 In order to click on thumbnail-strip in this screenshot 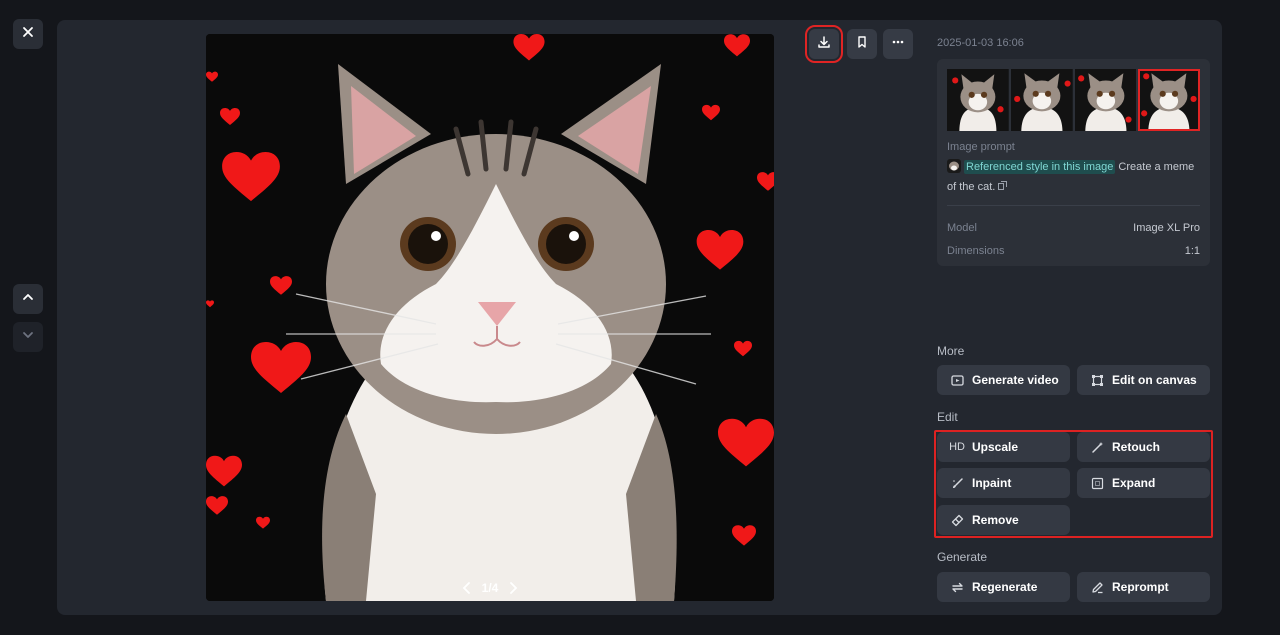, I will do `click(1073, 100)`.